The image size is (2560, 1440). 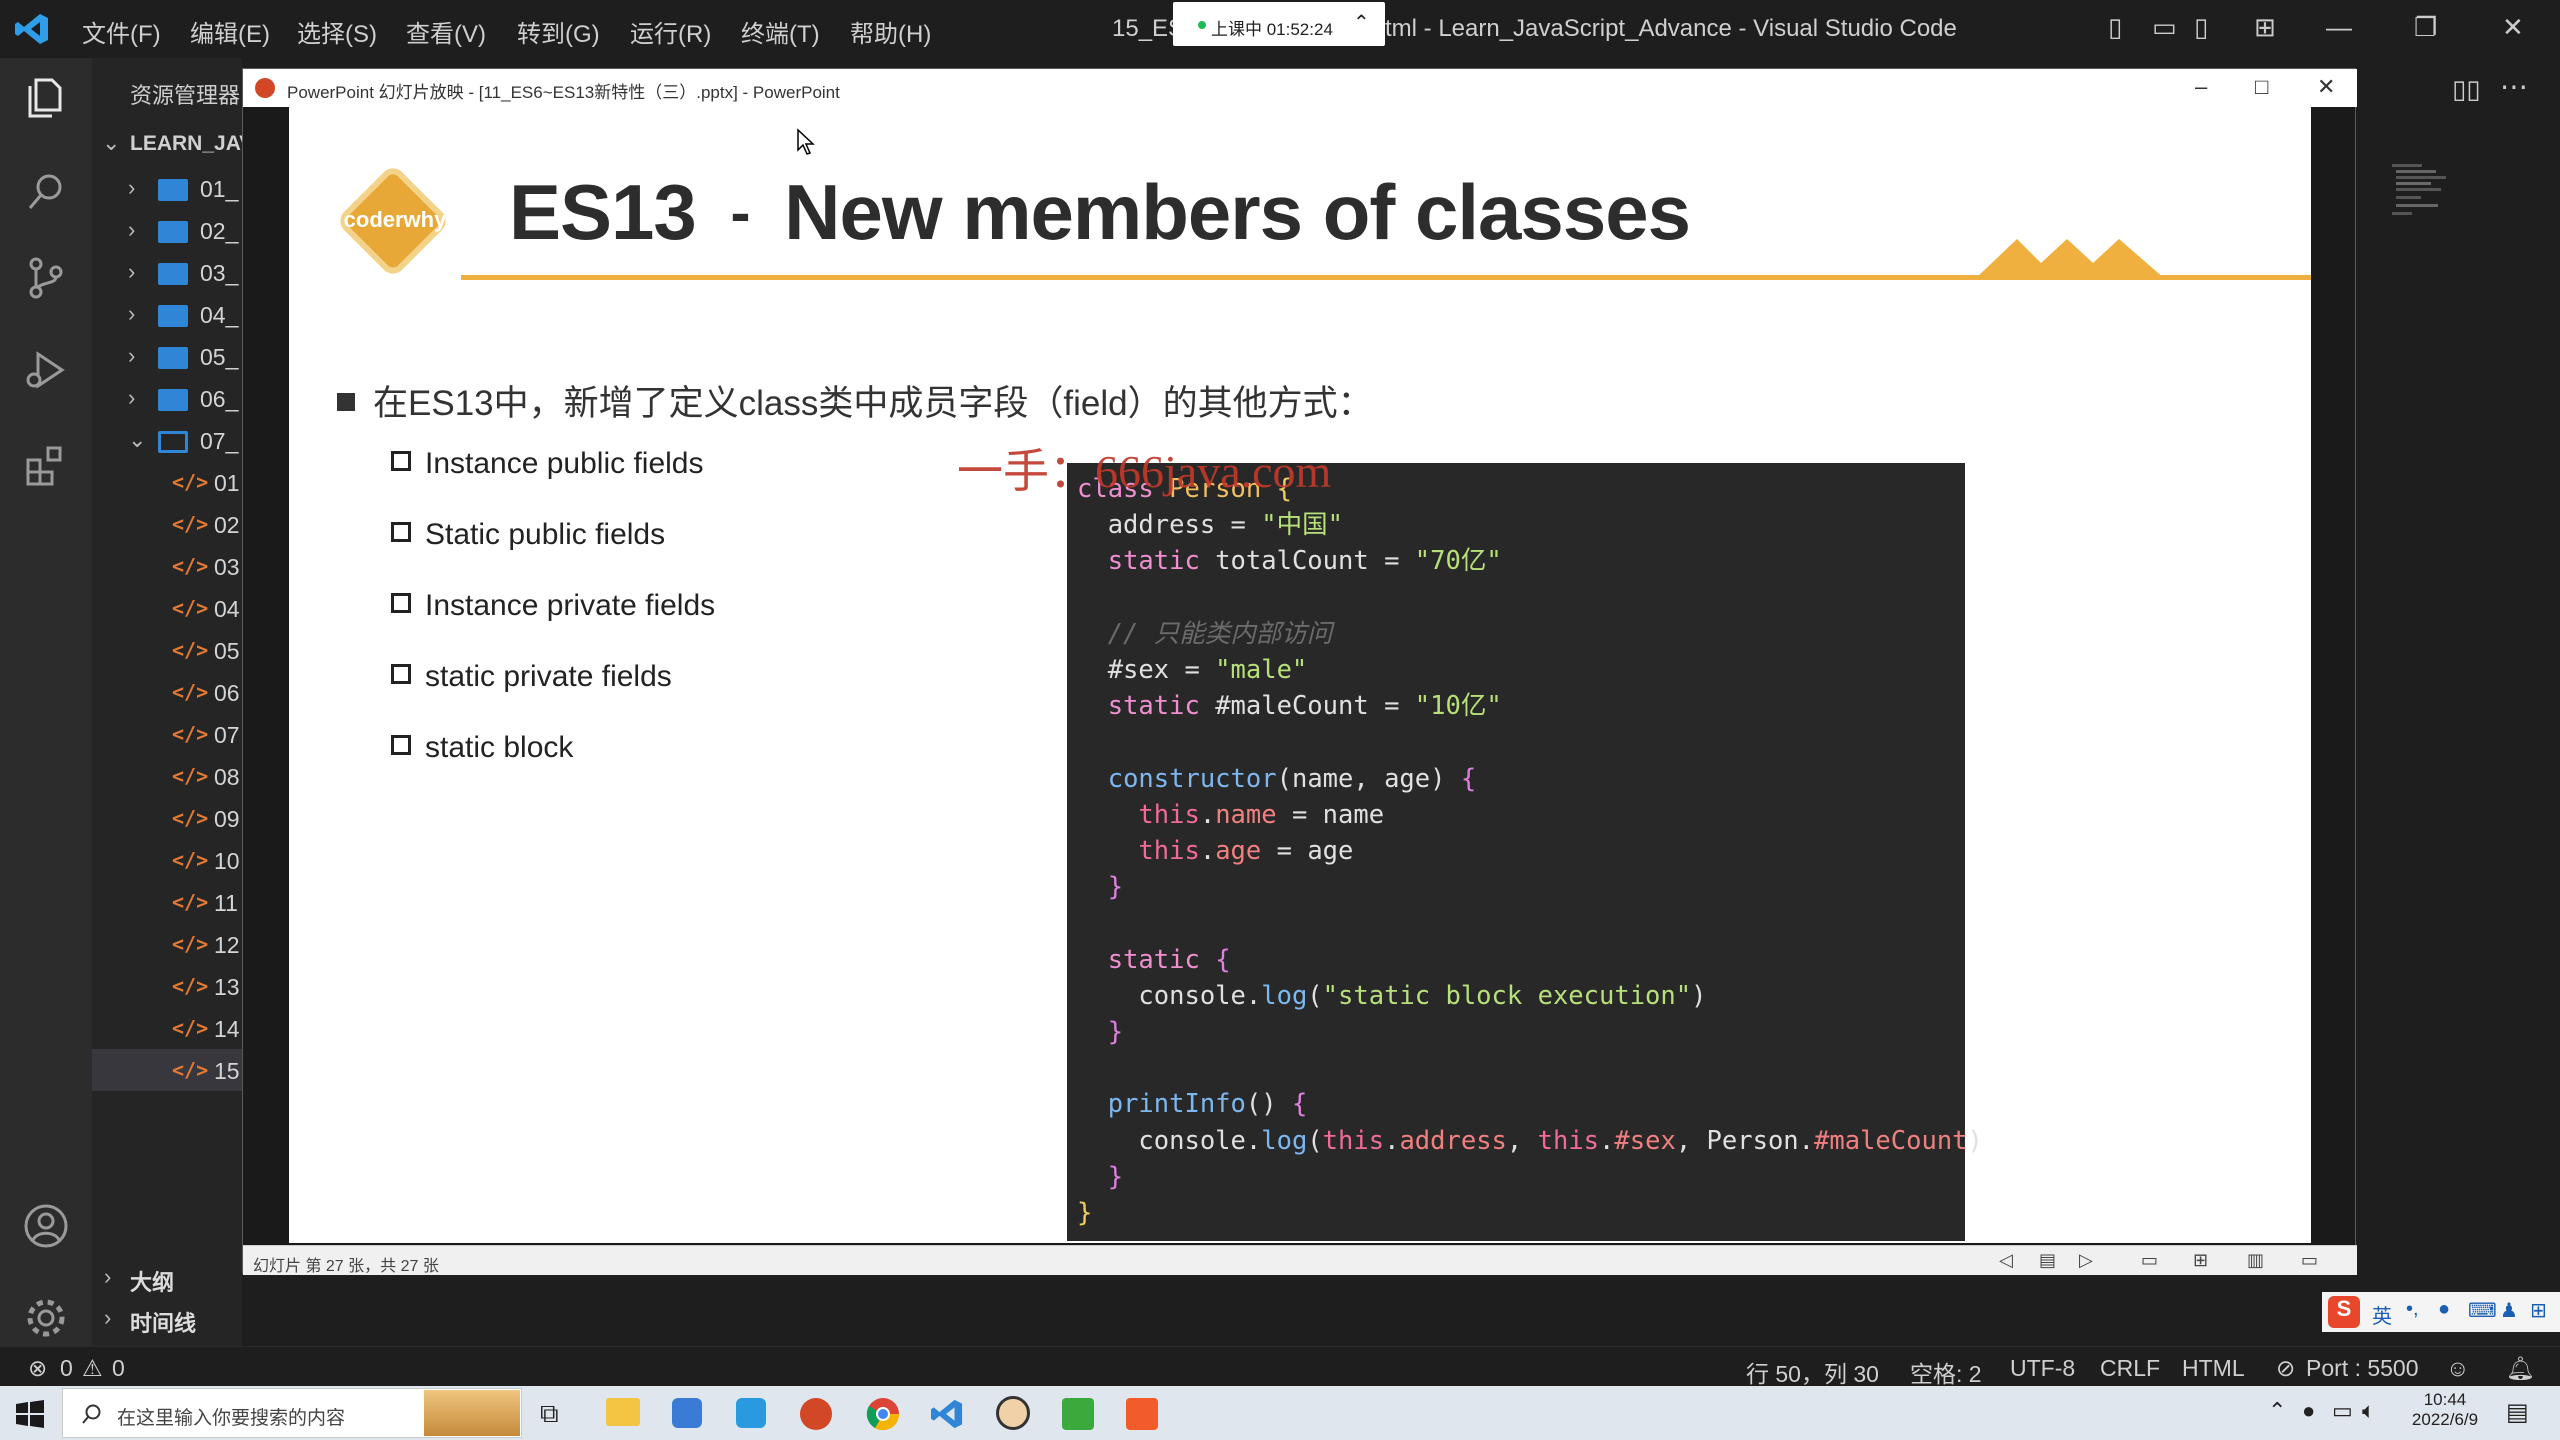 I want to click on chrome-icon, so click(x=883, y=1414).